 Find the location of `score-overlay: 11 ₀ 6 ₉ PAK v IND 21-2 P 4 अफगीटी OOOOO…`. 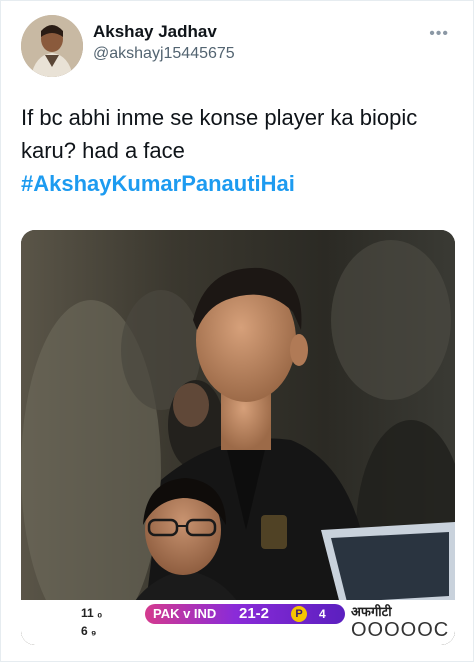

score-overlay: 11 ₀ 6 ₉ PAK v IND 21-2 P 4 अफगीटी OOOOO… is located at coordinates (238, 622).